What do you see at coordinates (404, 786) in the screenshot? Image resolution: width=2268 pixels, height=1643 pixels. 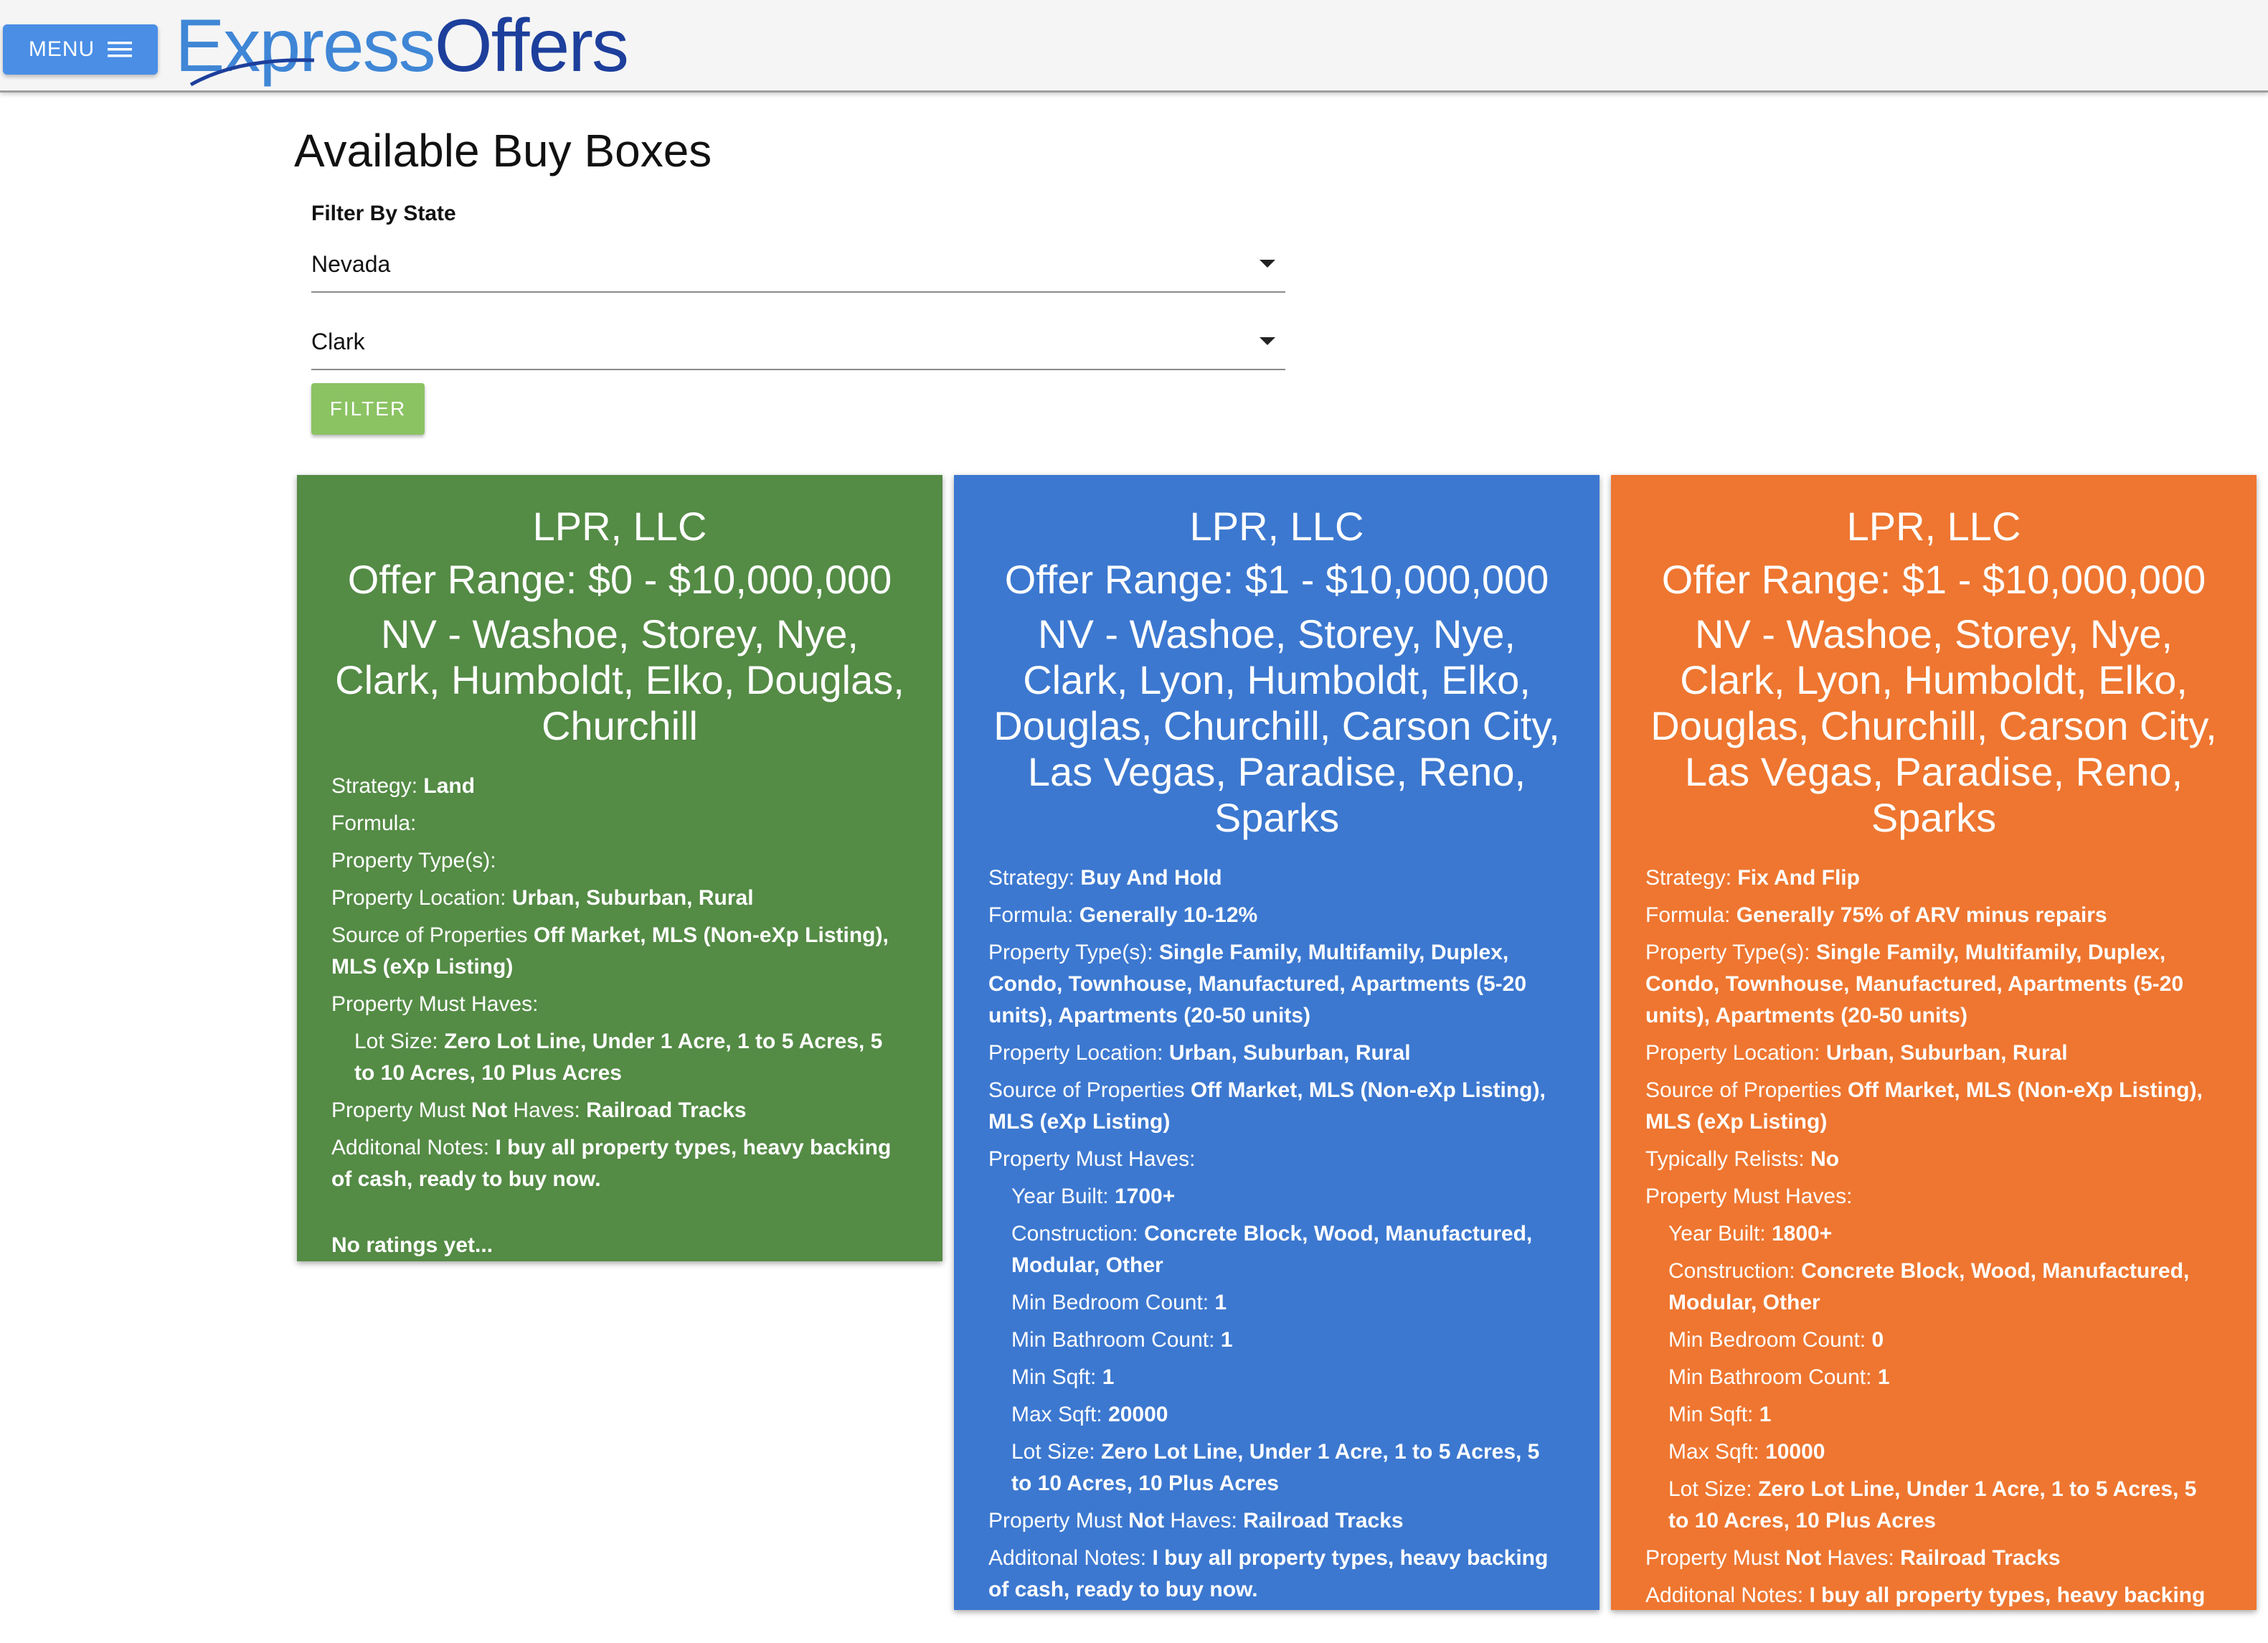 I see `strategy-field: Strategy: Land` at bounding box center [404, 786].